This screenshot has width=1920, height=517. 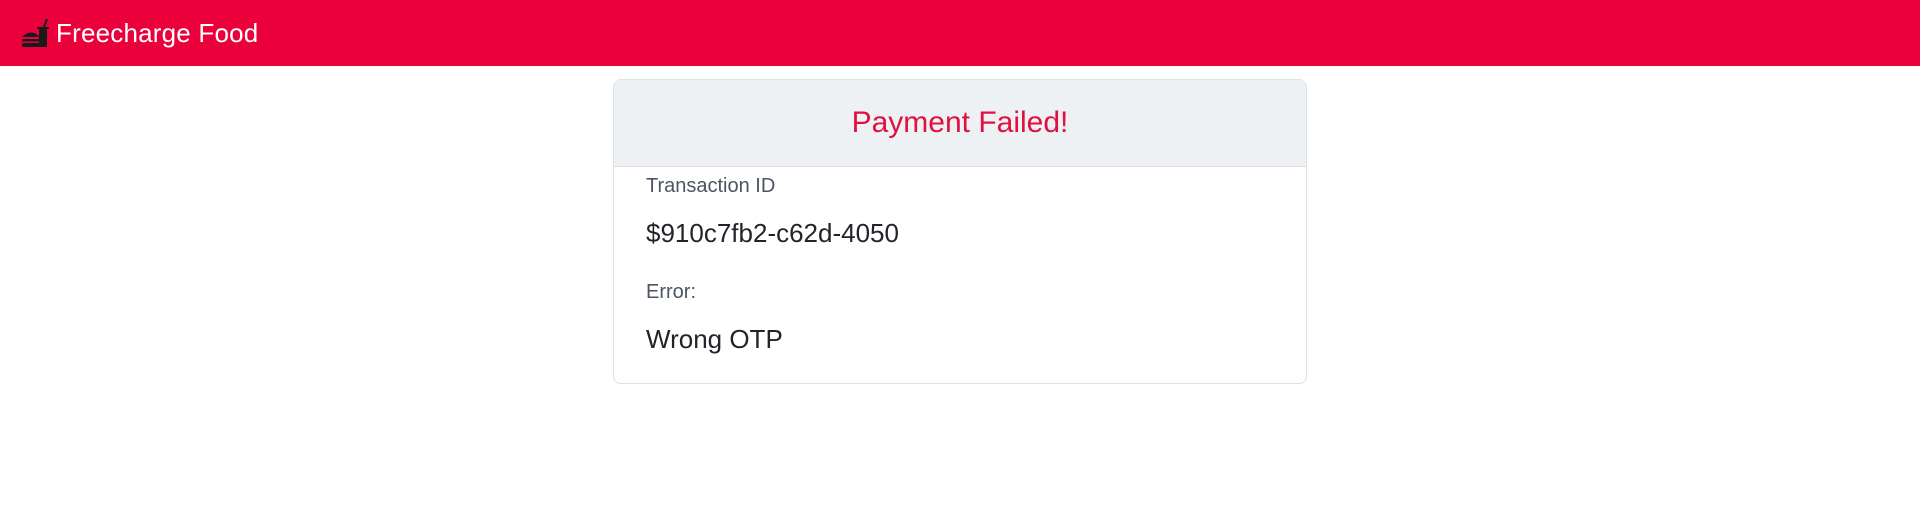 I want to click on transaction-id-label: Transaction ID, so click(x=711, y=186).